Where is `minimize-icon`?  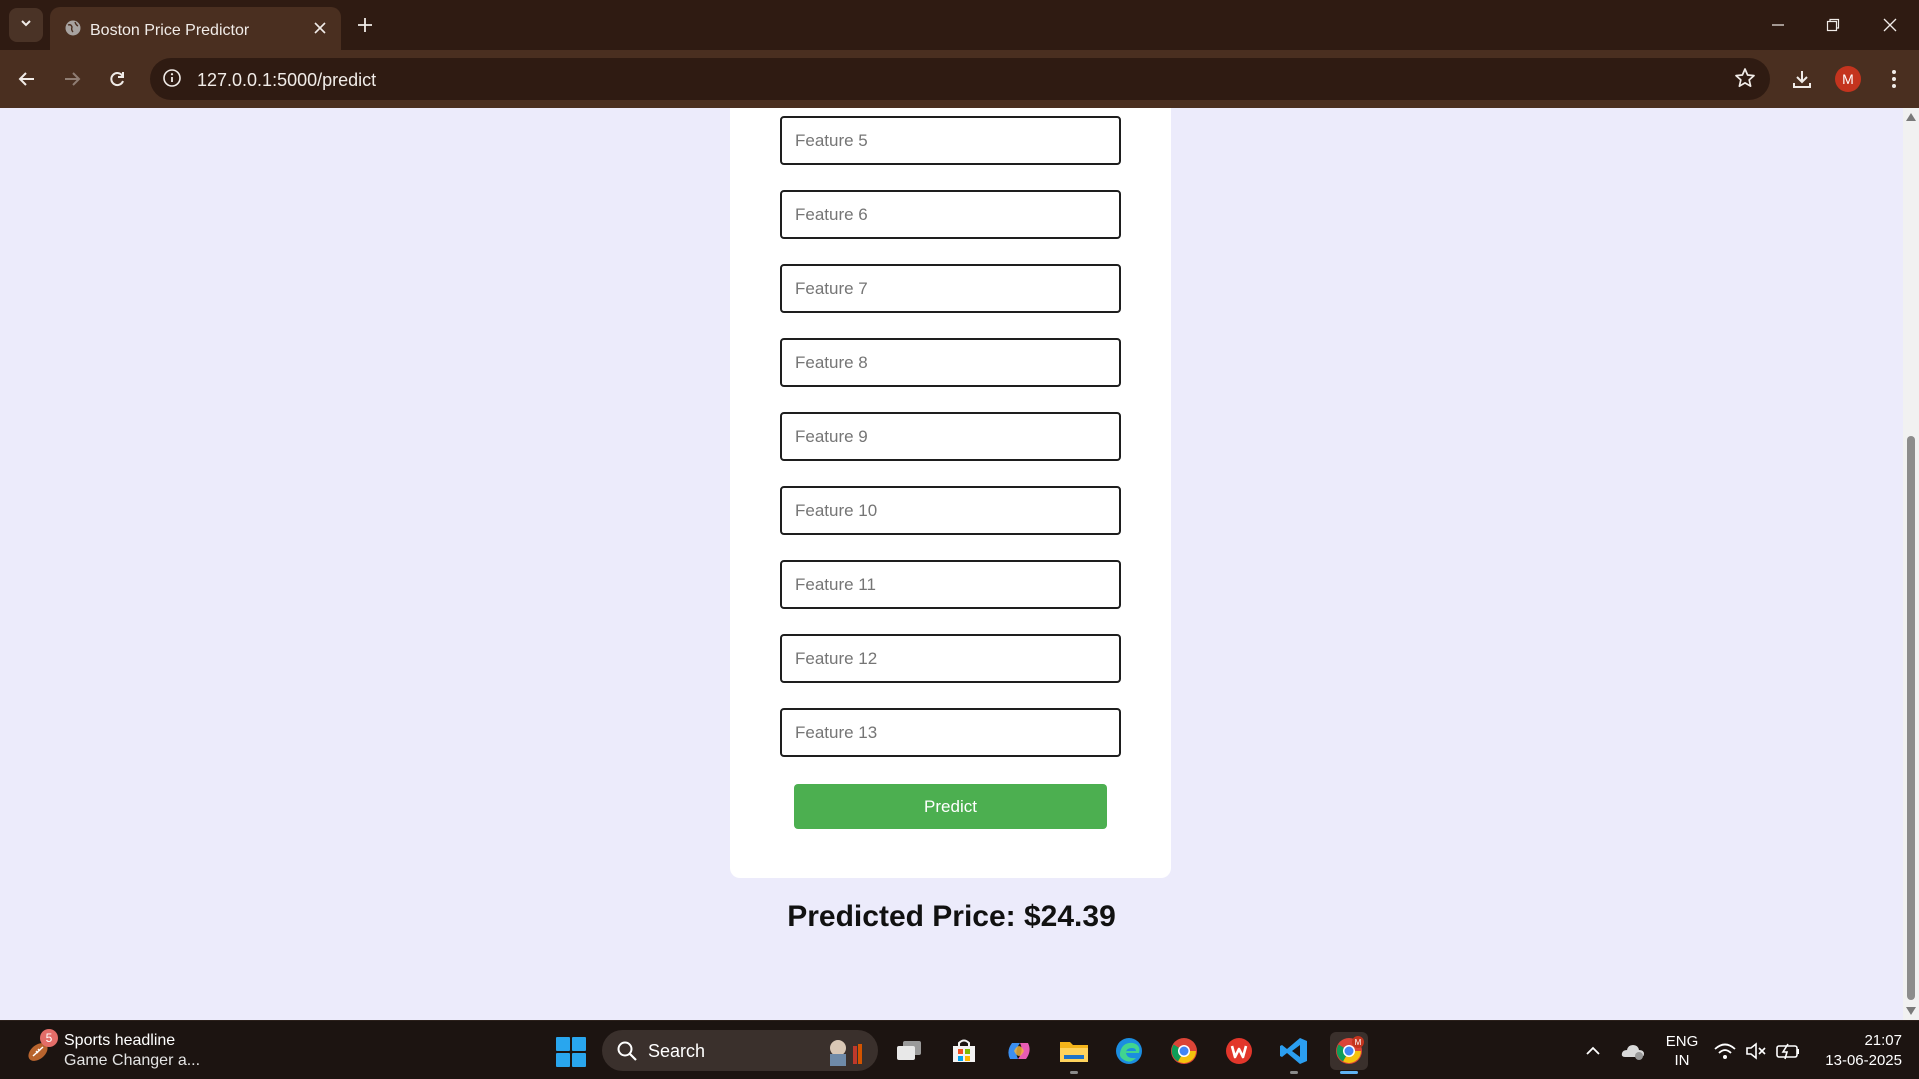
minimize-icon is located at coordinates (1778, 25).